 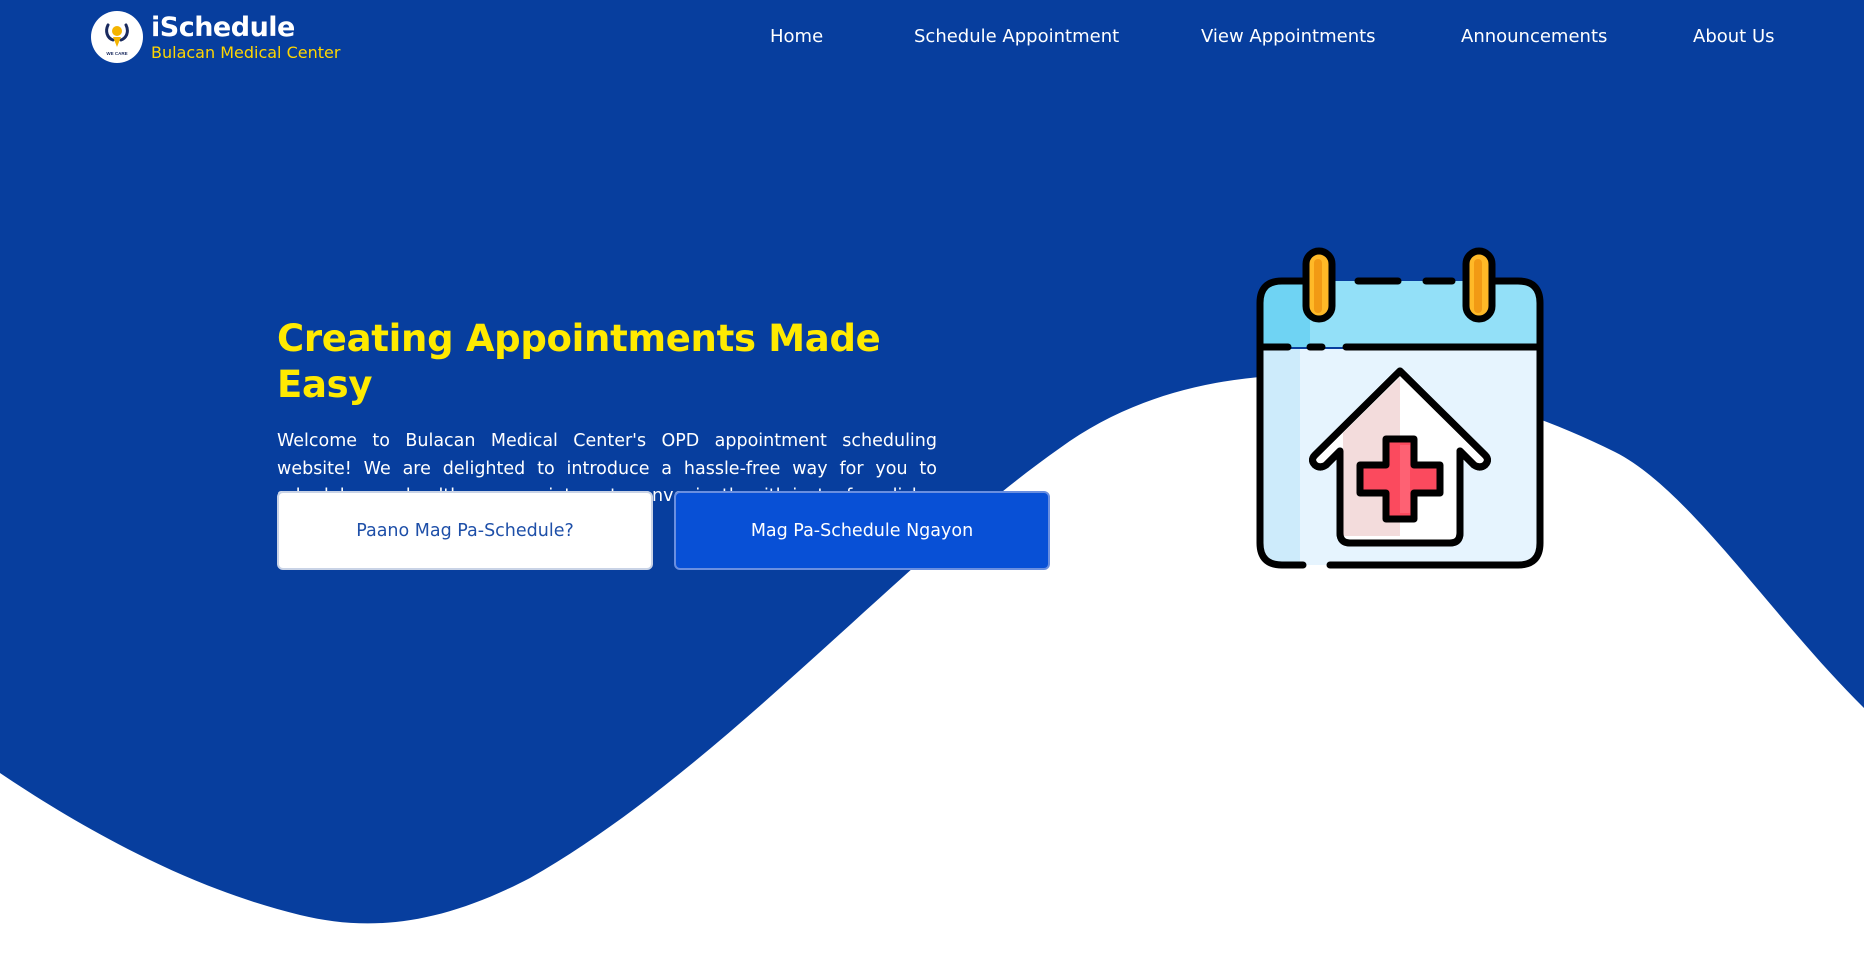 I want to click on nav-item-announcements: Announcements, so click(x=1534, y=37).